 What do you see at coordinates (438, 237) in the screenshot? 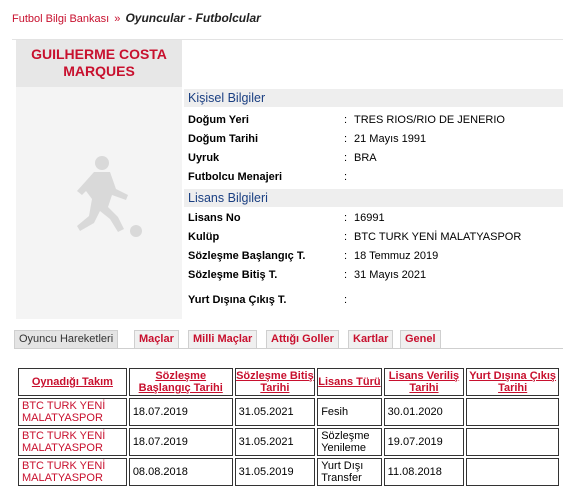
I see `info-value: BTC TURK YENİ MALATYASPOR` at bounding box center [438, 237].